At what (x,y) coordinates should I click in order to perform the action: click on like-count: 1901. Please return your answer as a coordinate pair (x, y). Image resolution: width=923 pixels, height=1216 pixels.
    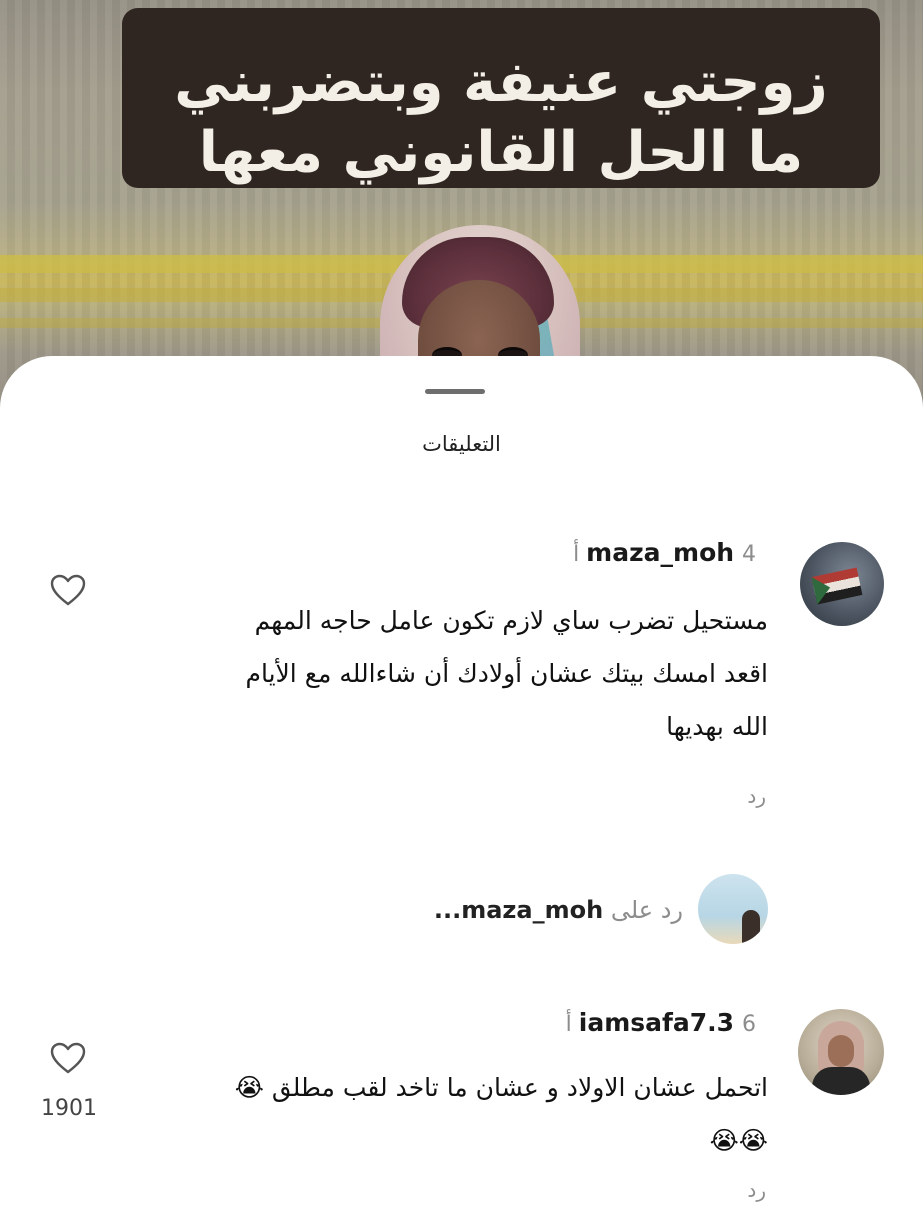
    Looking at the image, I should click on (69, 1108).